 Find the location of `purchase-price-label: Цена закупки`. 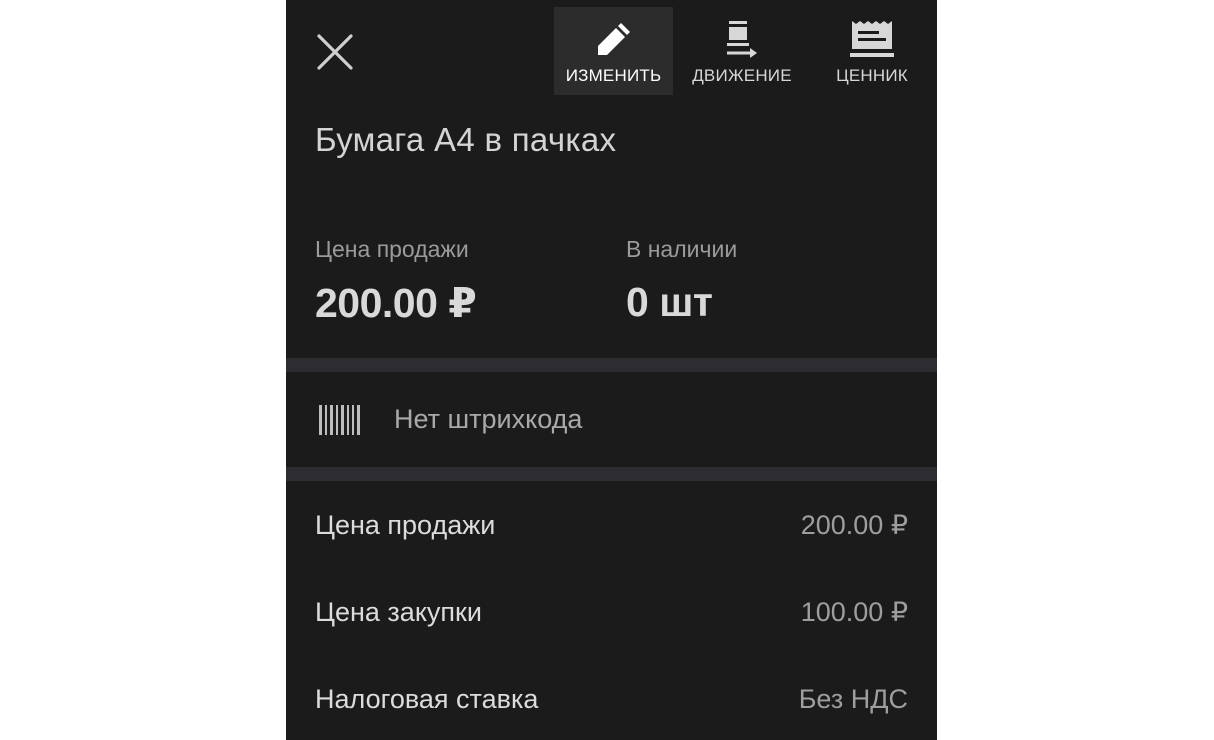

purchase-price-label: Цена закупки is located at coordinates (398, 611).